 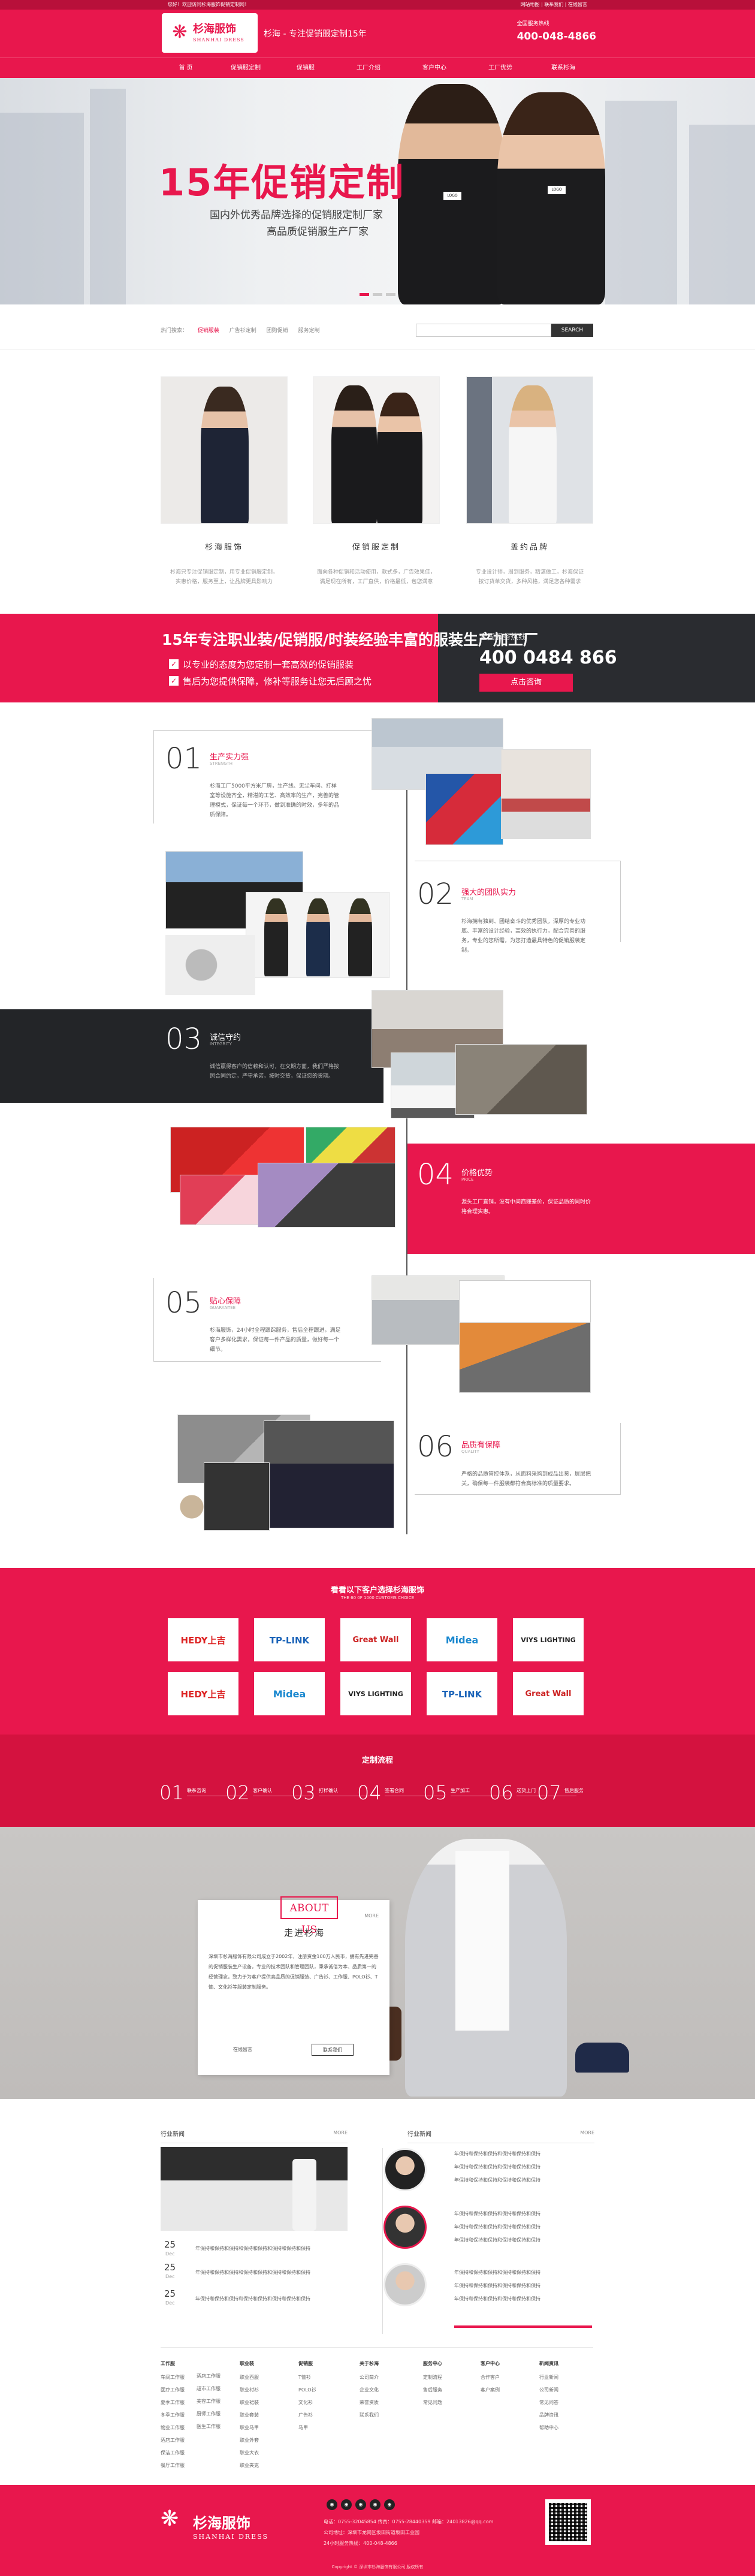 I want to click on nav-item: 工厂优势, so click(x=500, y=68).